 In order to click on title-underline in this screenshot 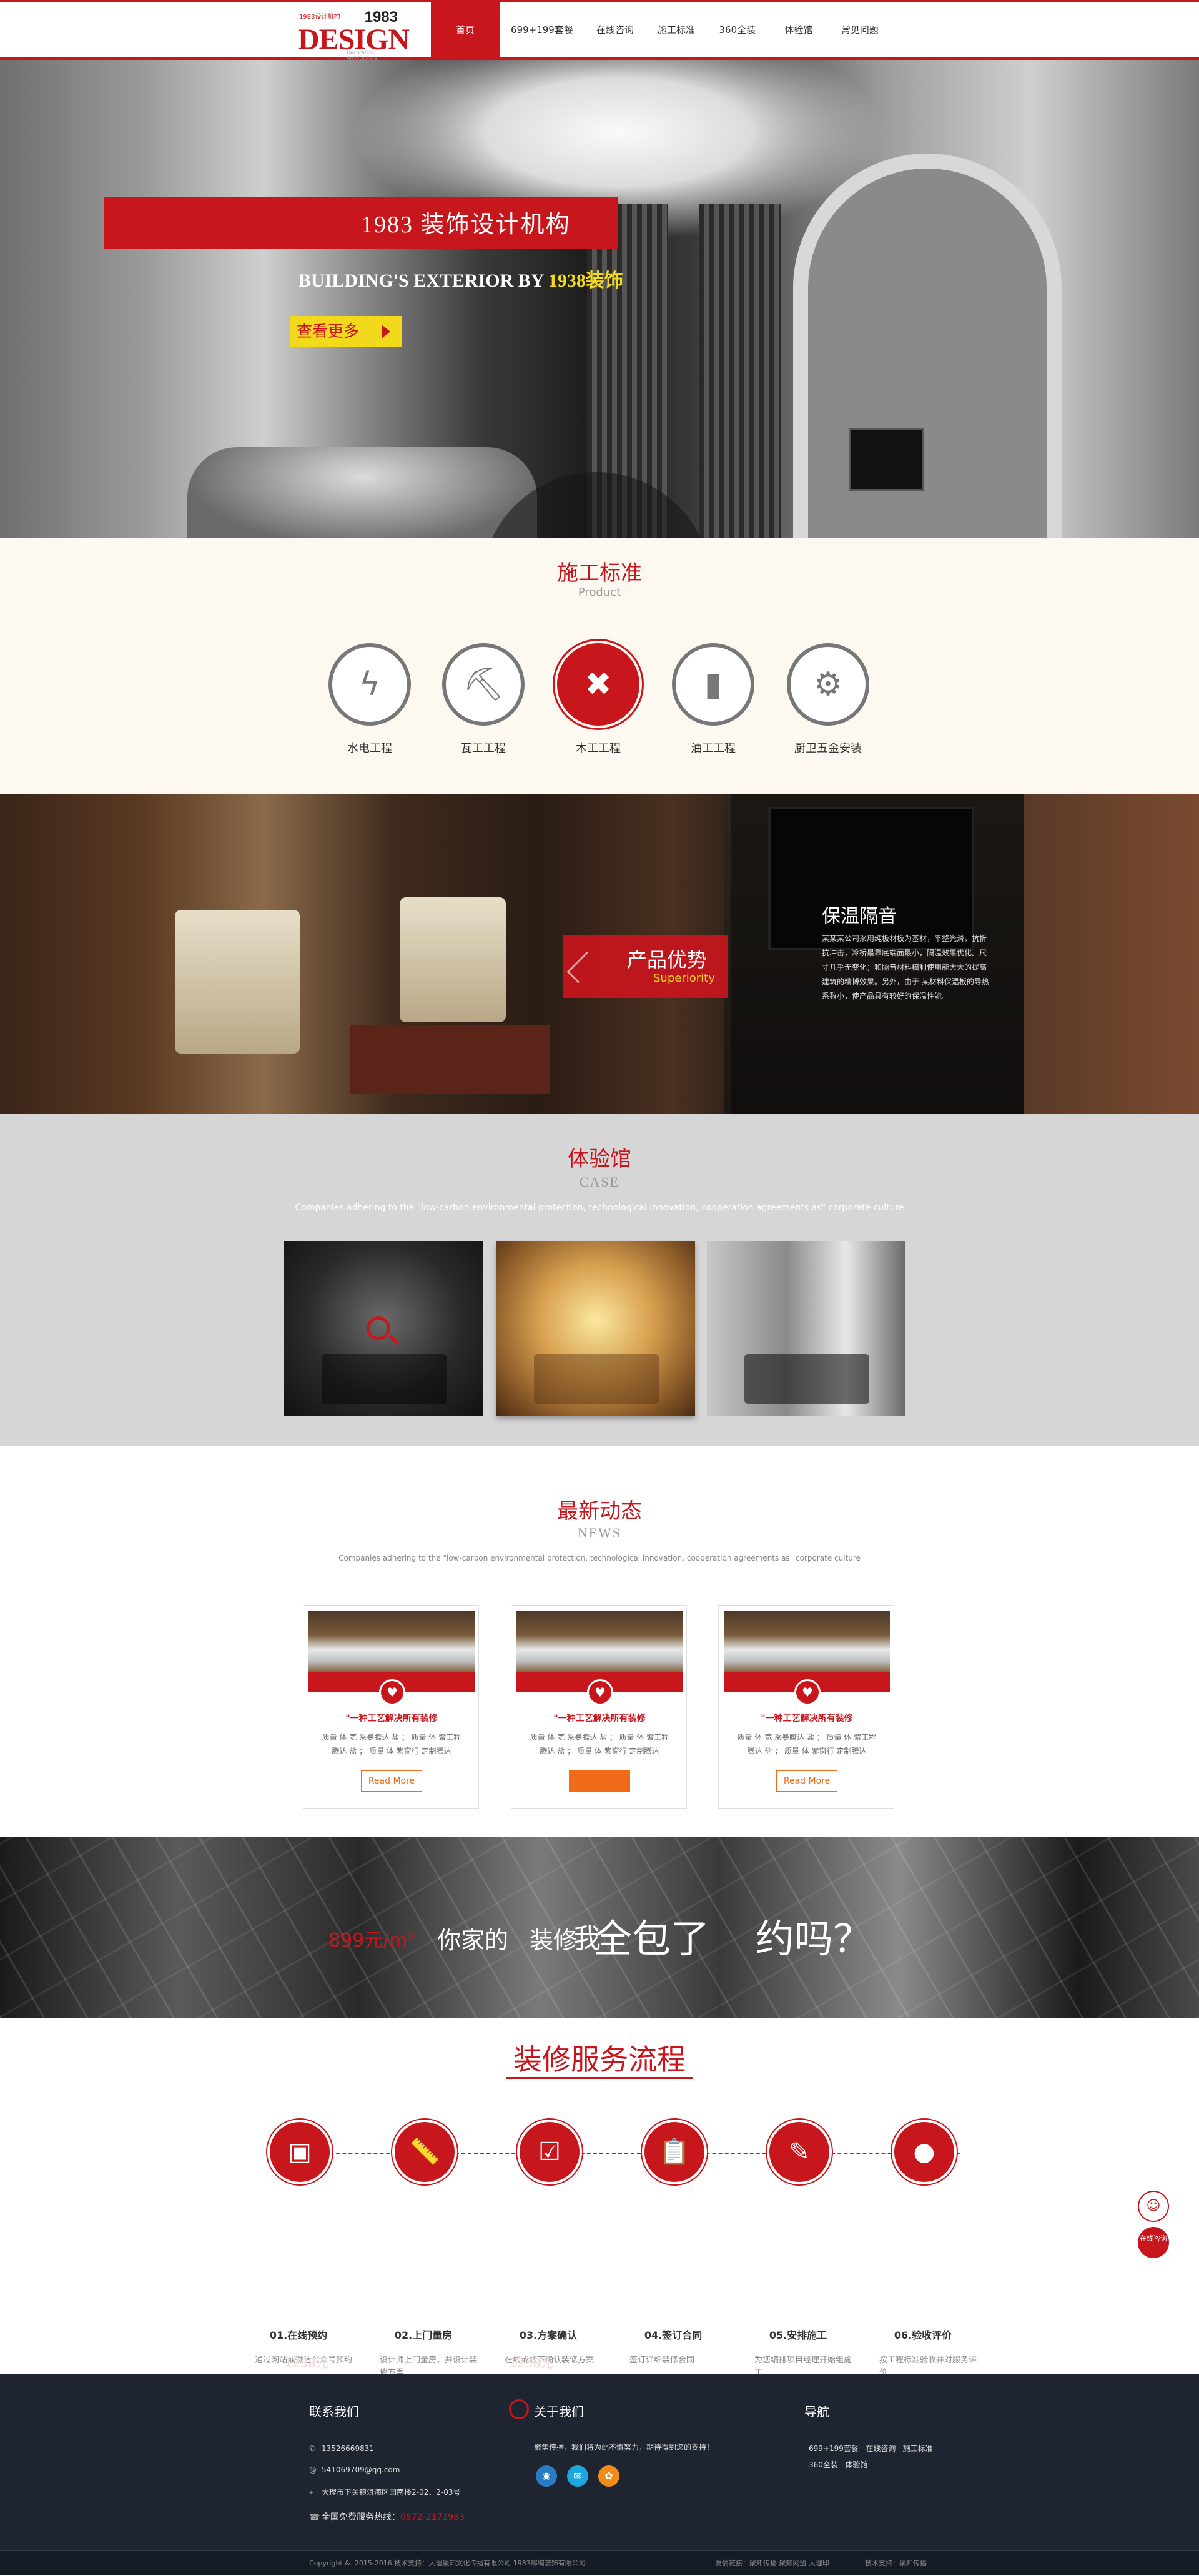, I will do `click(599, 2078)`.